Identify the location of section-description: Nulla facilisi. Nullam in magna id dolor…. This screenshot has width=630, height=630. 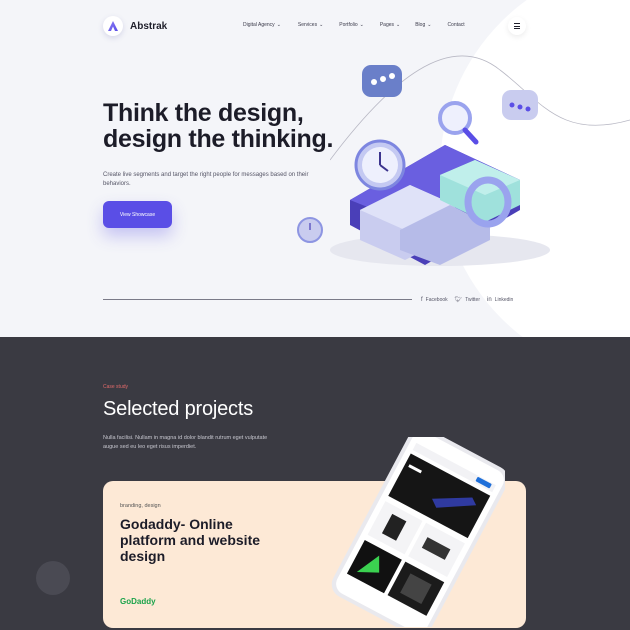
(185, 442).